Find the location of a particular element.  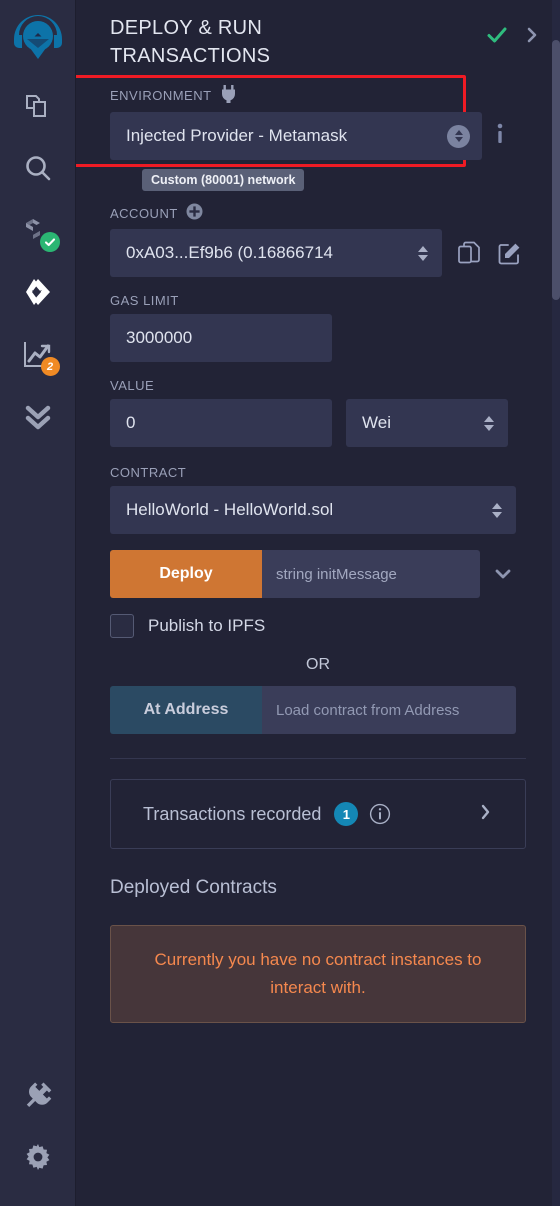

contract-label: CONTRACT is located at coordinates (148, 472).